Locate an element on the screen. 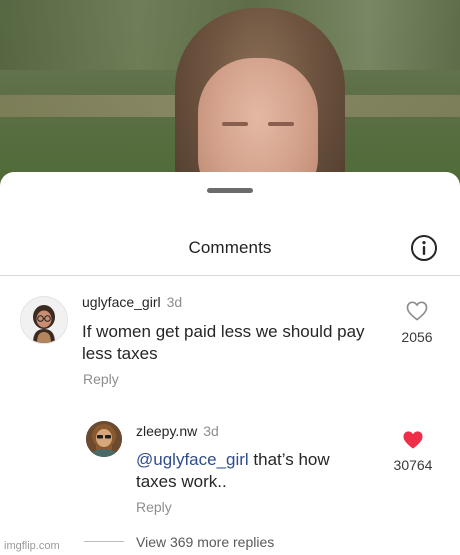  mention-link: @uglyface_girl is located at coordinates (192, 459).